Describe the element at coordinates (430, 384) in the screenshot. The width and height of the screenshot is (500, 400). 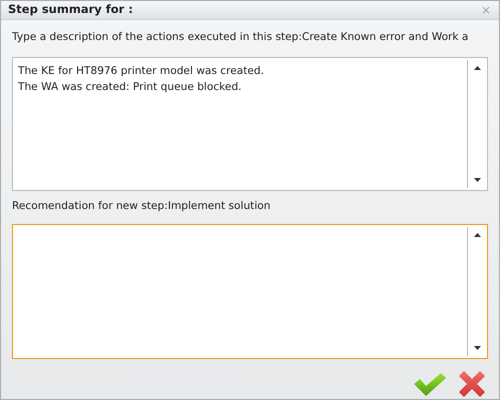
I see `checkmark-icon` at that location.